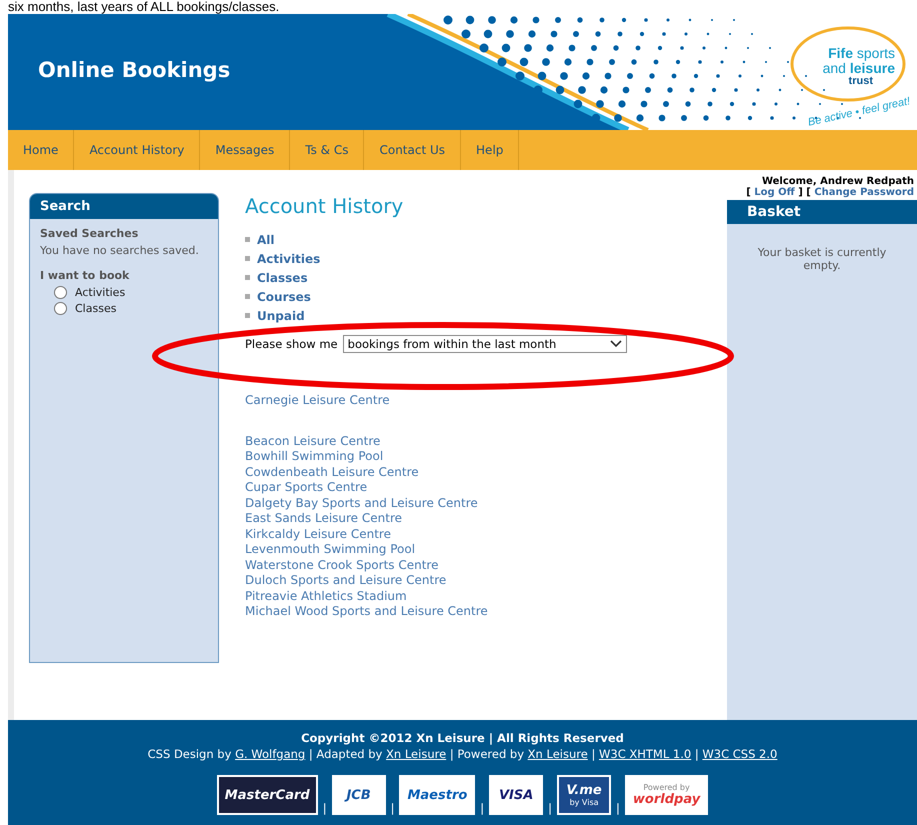 The width and height of the screenshot is (917, 825). I want to click on basket-title: Basket, so click(822, 212).